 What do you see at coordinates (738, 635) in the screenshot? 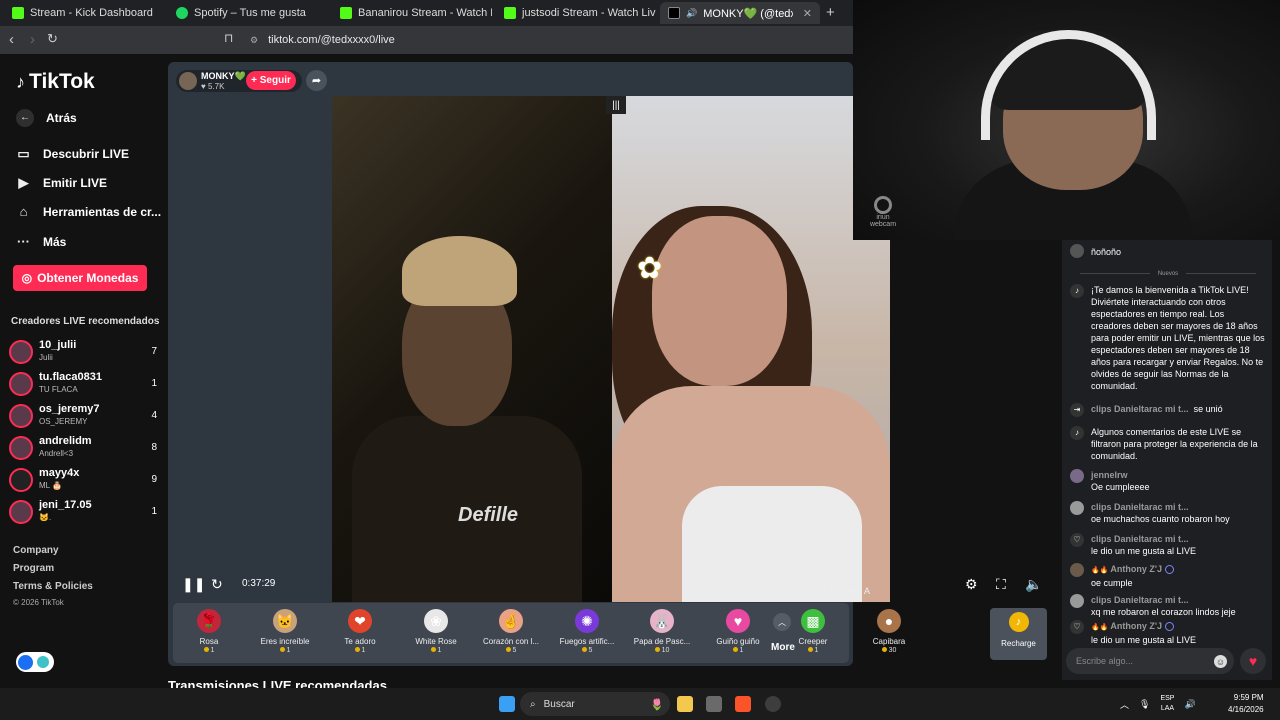
I see `gift-item: ♥ Guiño guiño 1` at bounding box center [738, 635].